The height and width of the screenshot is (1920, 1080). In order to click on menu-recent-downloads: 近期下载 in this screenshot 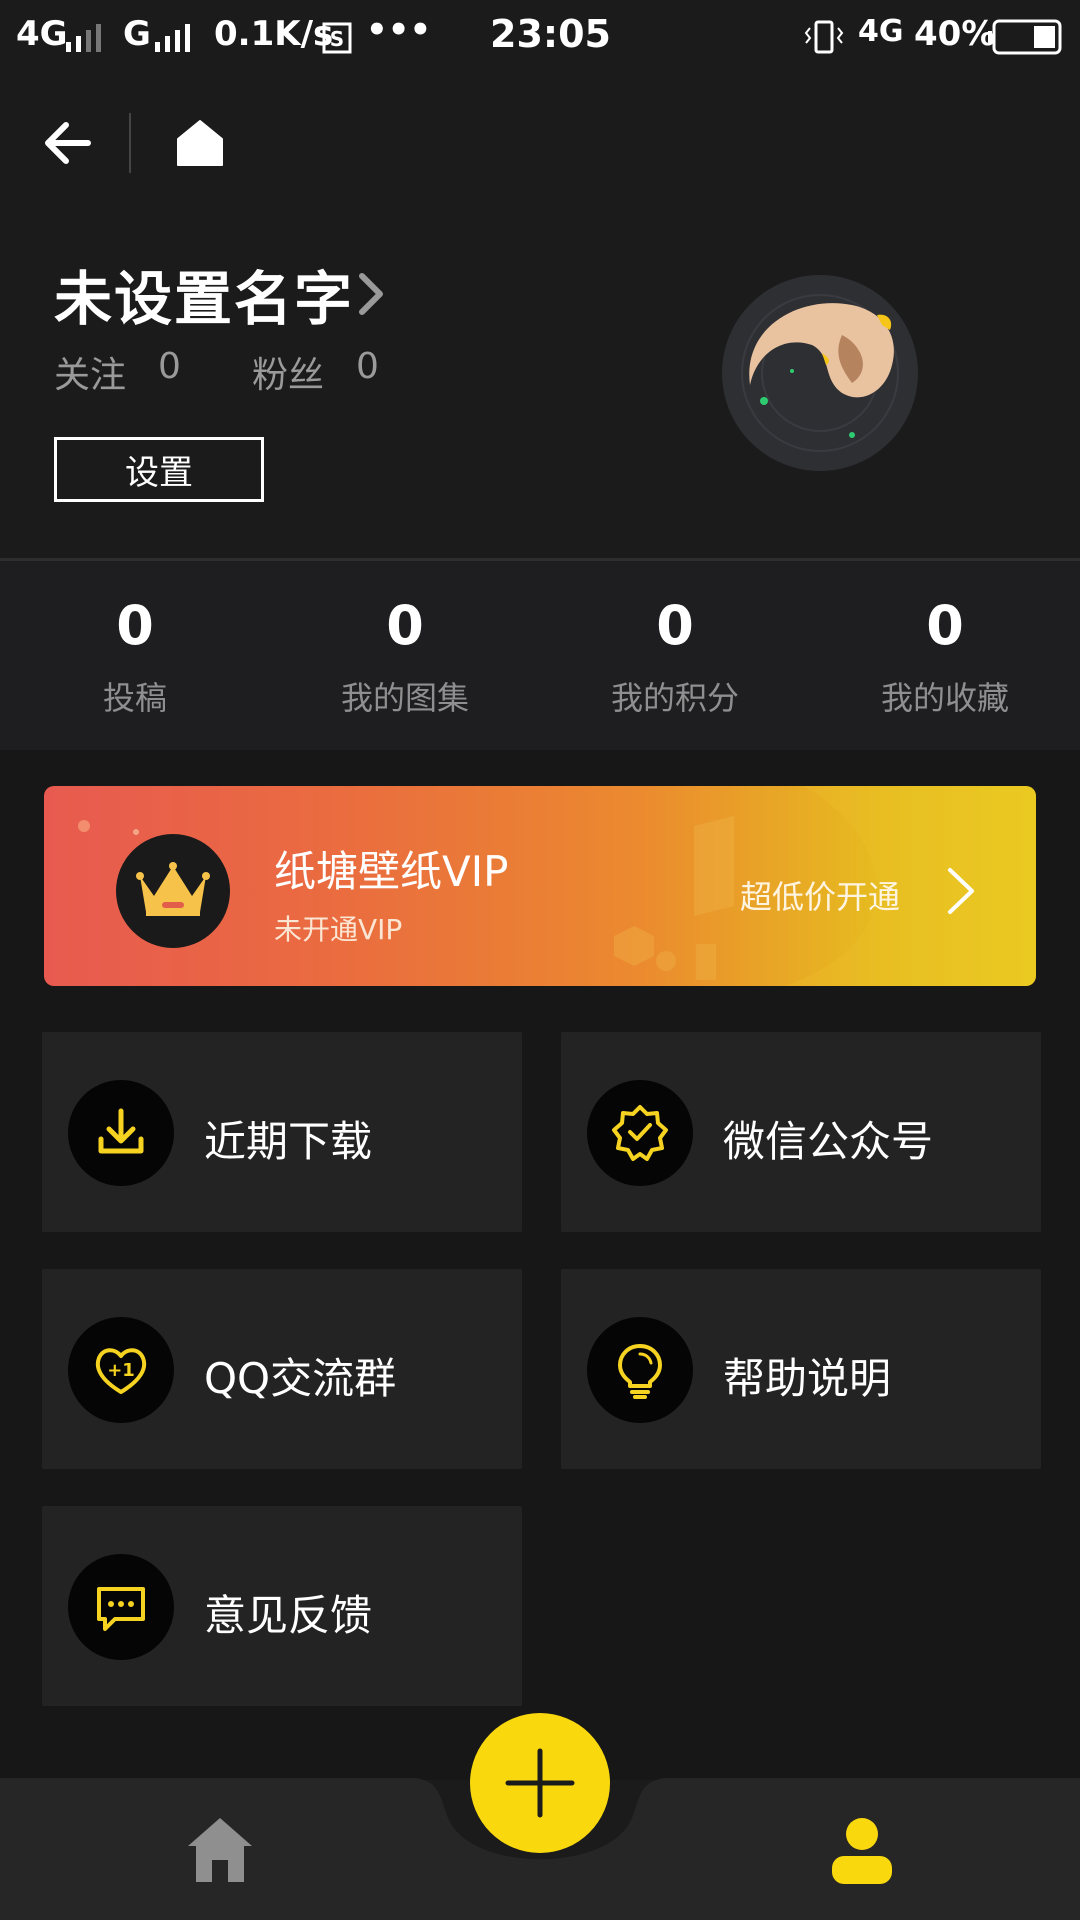, I will do `click(282, 1132)`.